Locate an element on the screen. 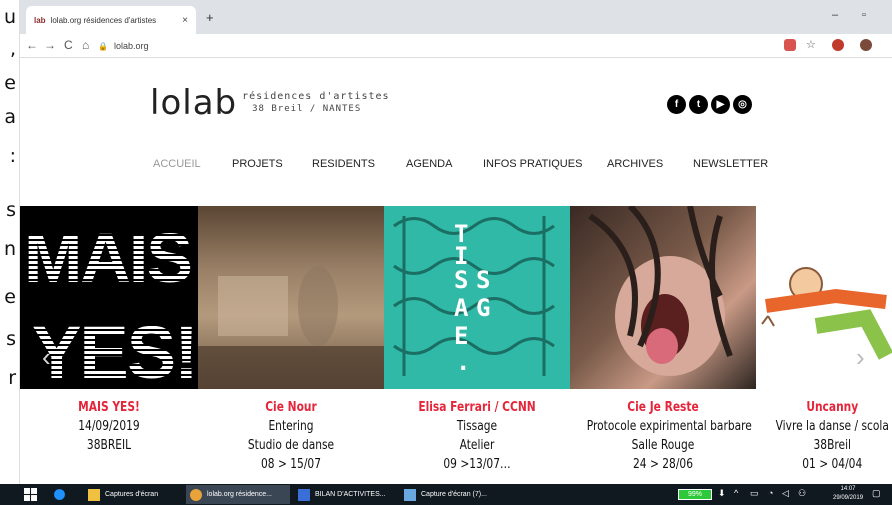  notifications-icon: ▢ is located at coordinates (876, 493).